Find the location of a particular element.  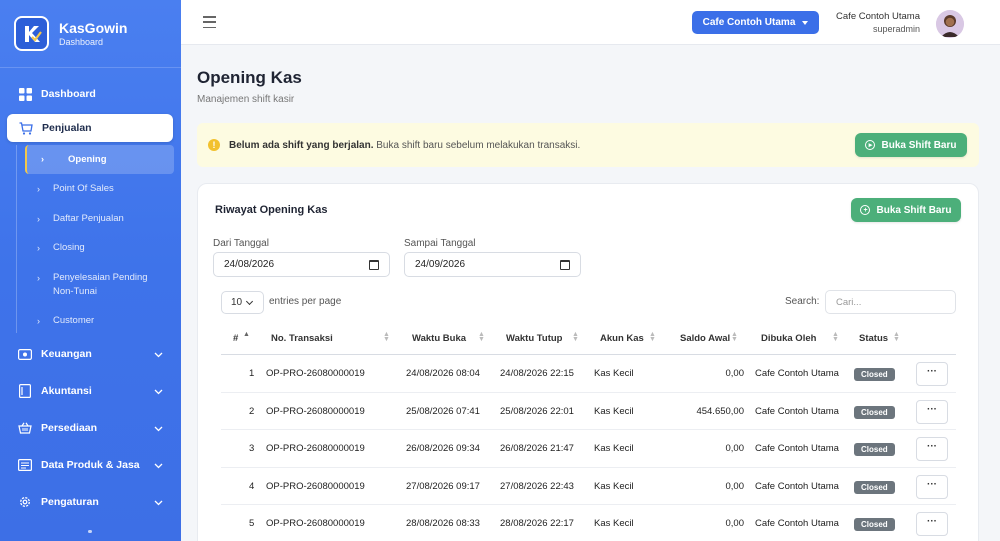

logo-icon is located at coordinates (31, 33).